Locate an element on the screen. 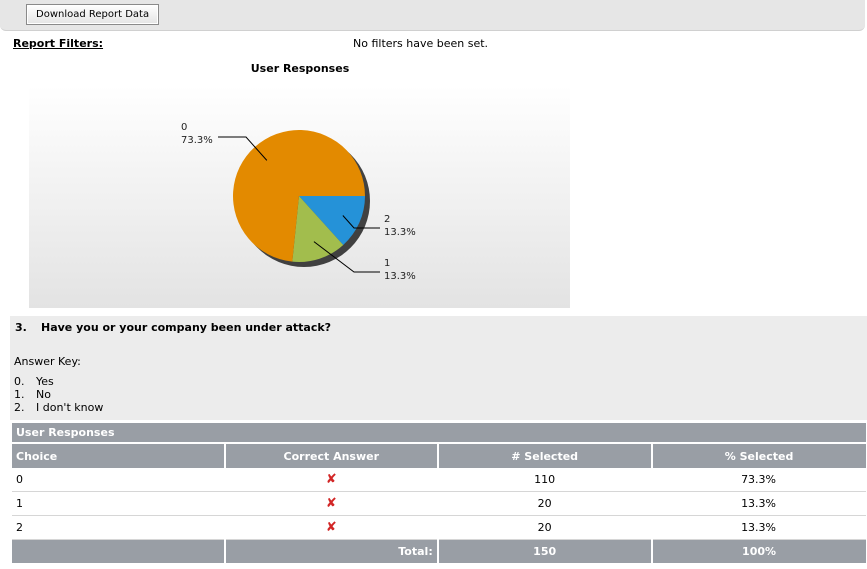 This screenshot has width=867, height=569. choice-cell: 1 is located at coordinates (119, 503).